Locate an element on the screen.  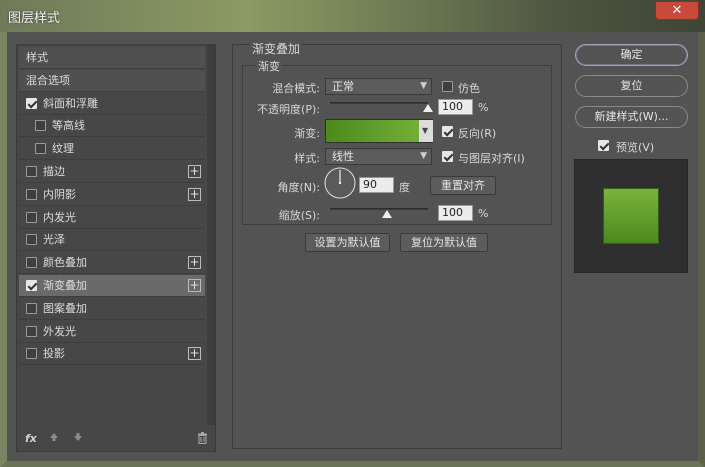
reverse-checkbox is located at coordinates (447, 131).